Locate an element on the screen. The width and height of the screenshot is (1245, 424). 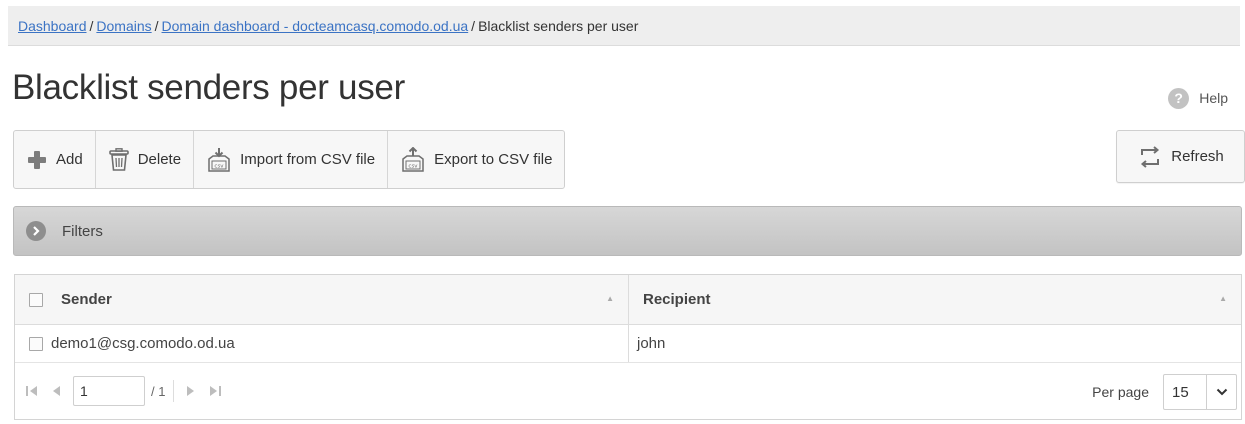
plus-icon is located at coordinates (37, 160).